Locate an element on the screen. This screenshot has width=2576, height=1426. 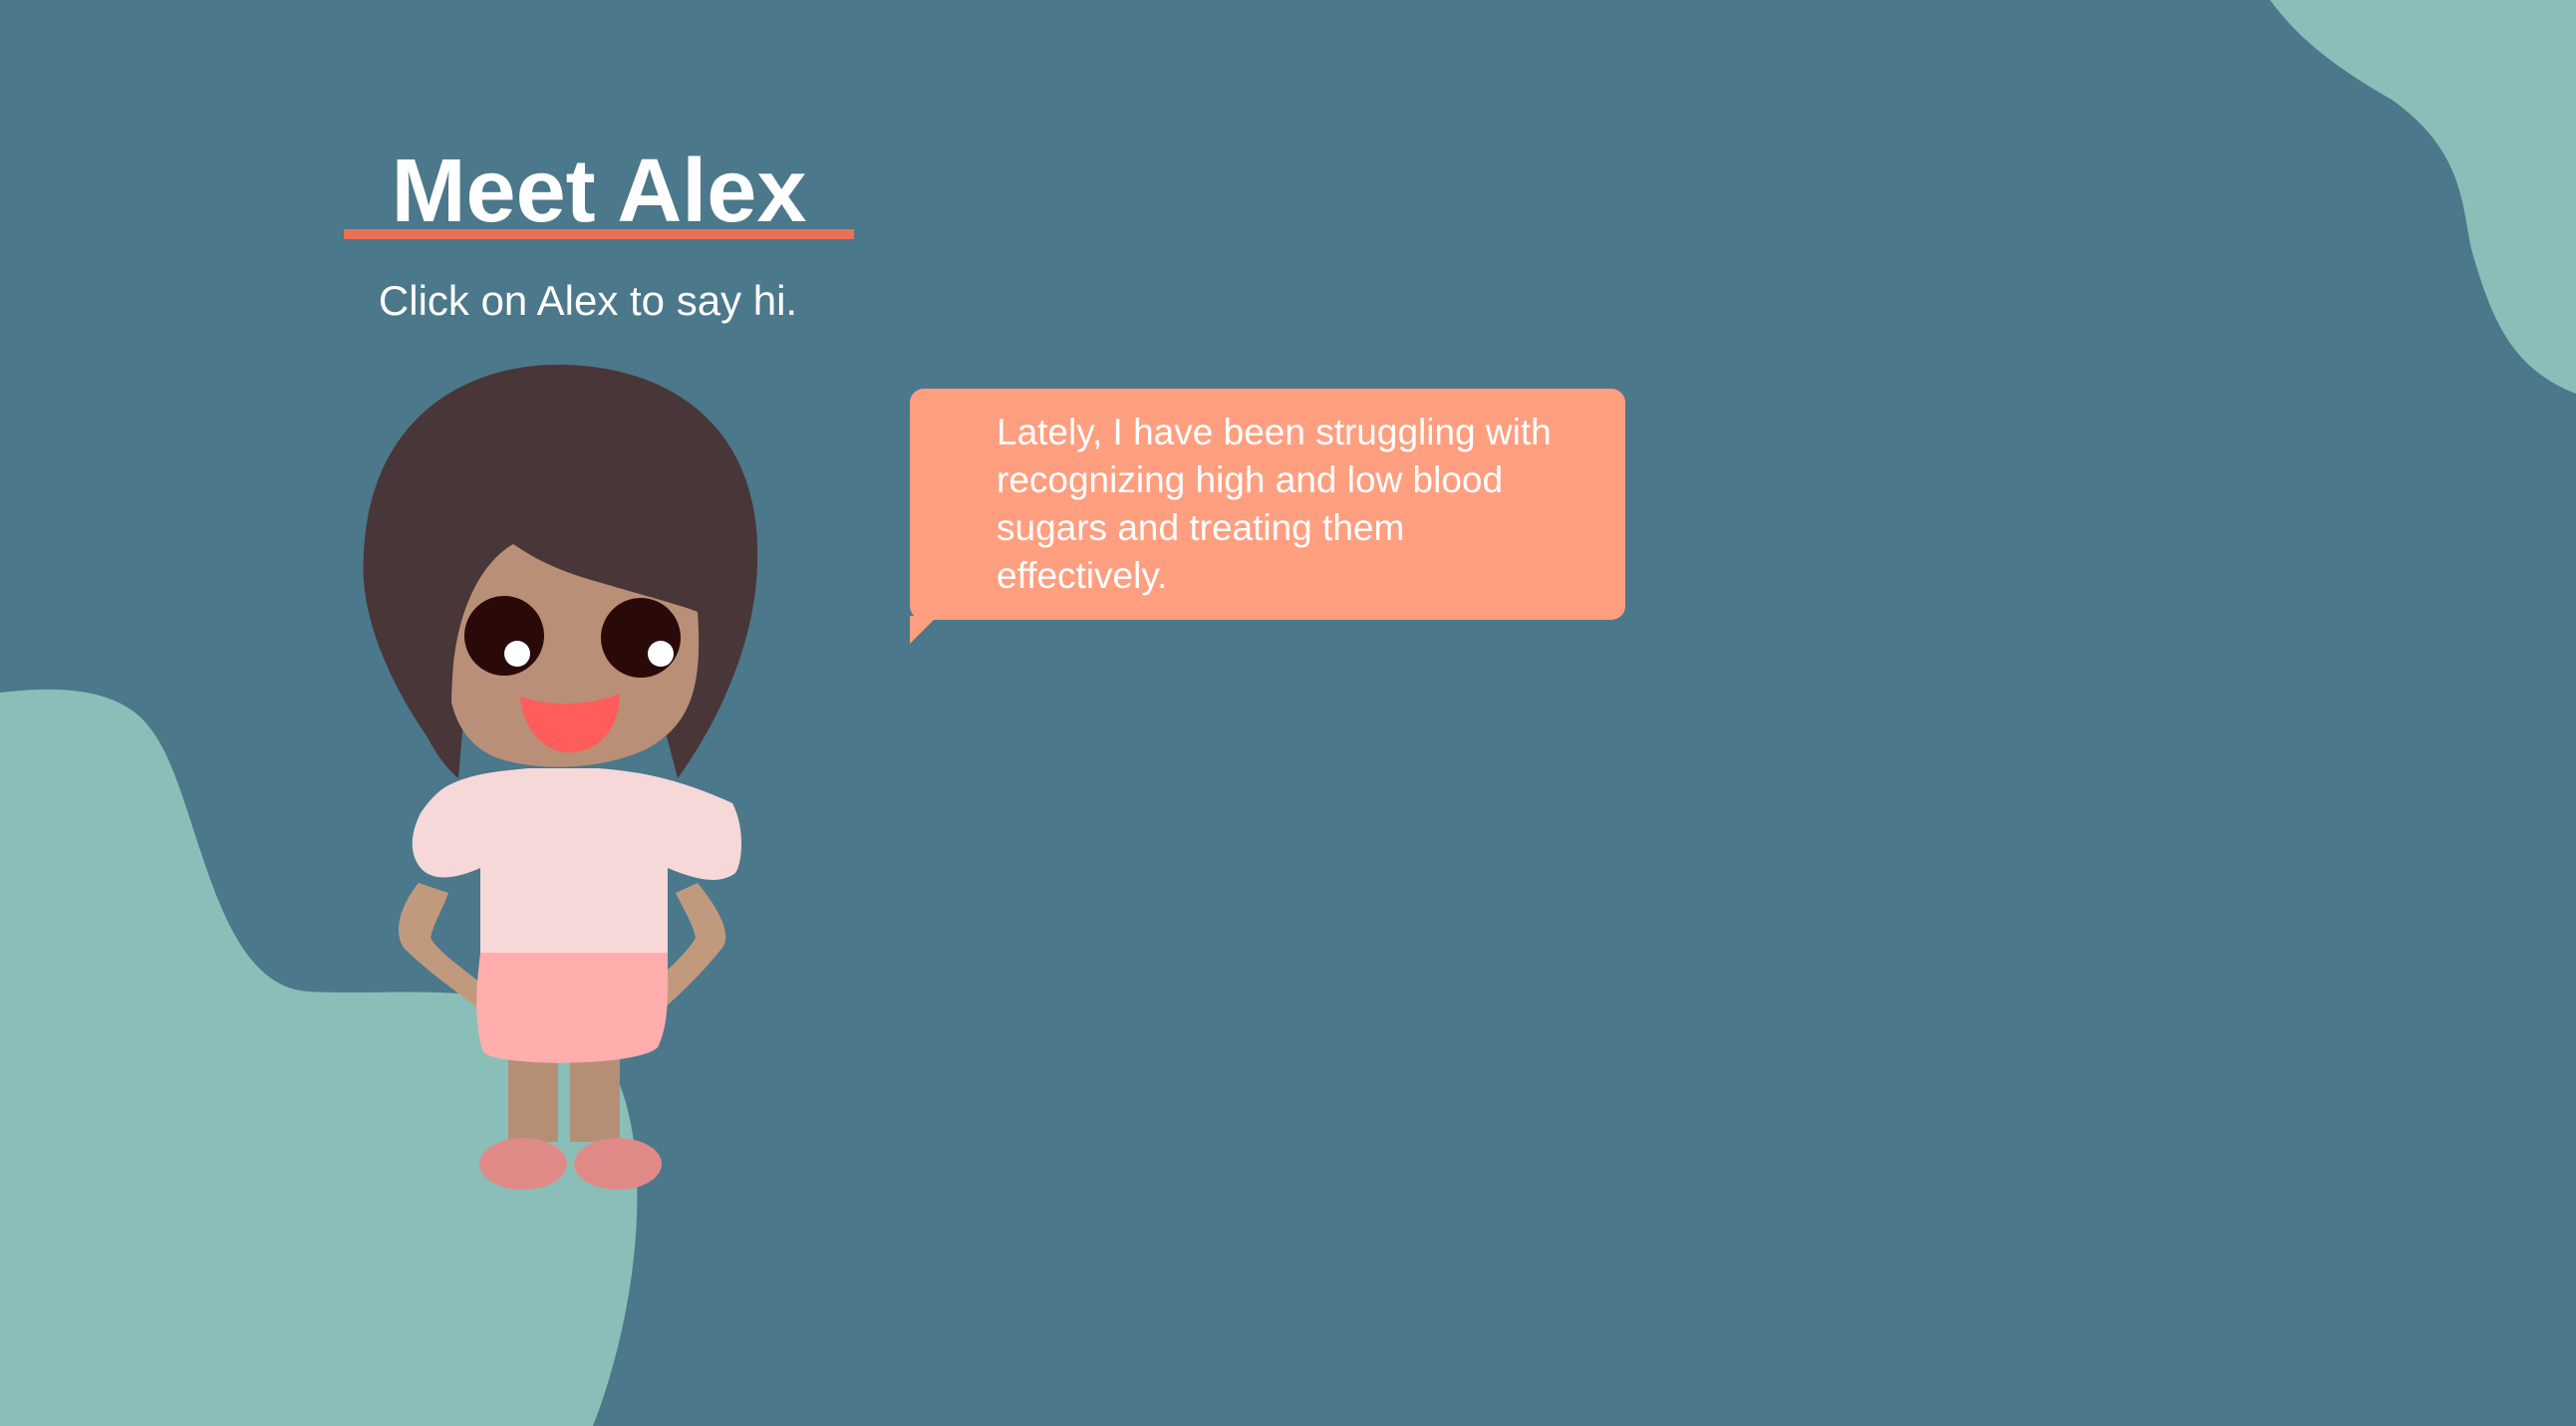
top-right-blob is located at coordinates (2423, 197).